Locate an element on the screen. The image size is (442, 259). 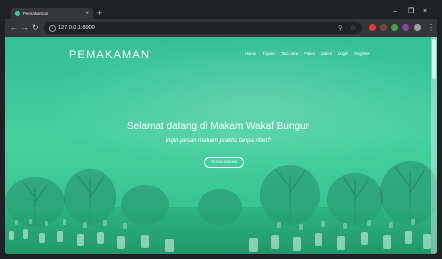
nav-link-home: Home is located at coordinates (250, 53).